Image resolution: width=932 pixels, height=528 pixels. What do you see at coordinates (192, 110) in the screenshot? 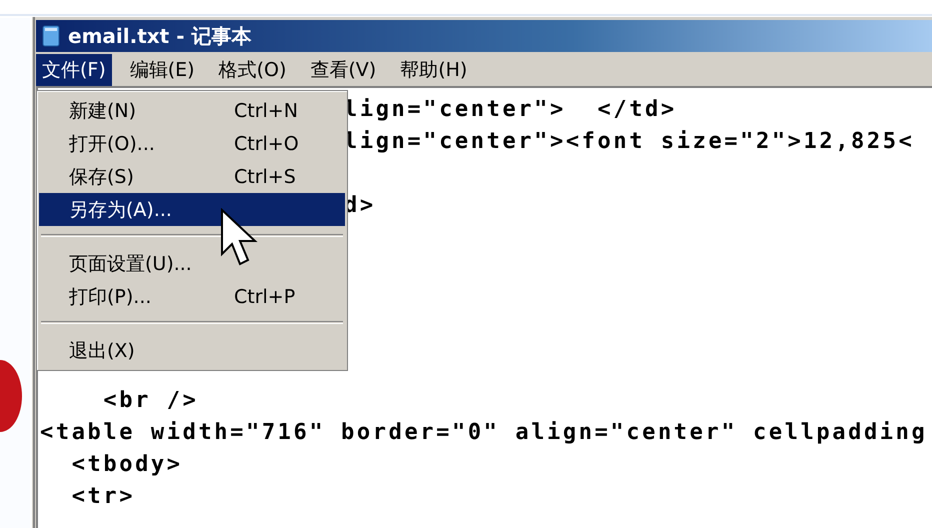
I see `menu-item: 新建(N) Ctrl+N` at bounding box center [192, 110].